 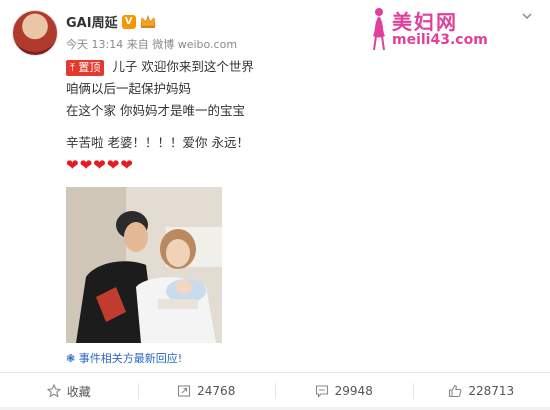 What do you see at coordinates (69, 391) in the screenshot?
I see `favorite-button: 收藏` at bounding box center [69, 391].